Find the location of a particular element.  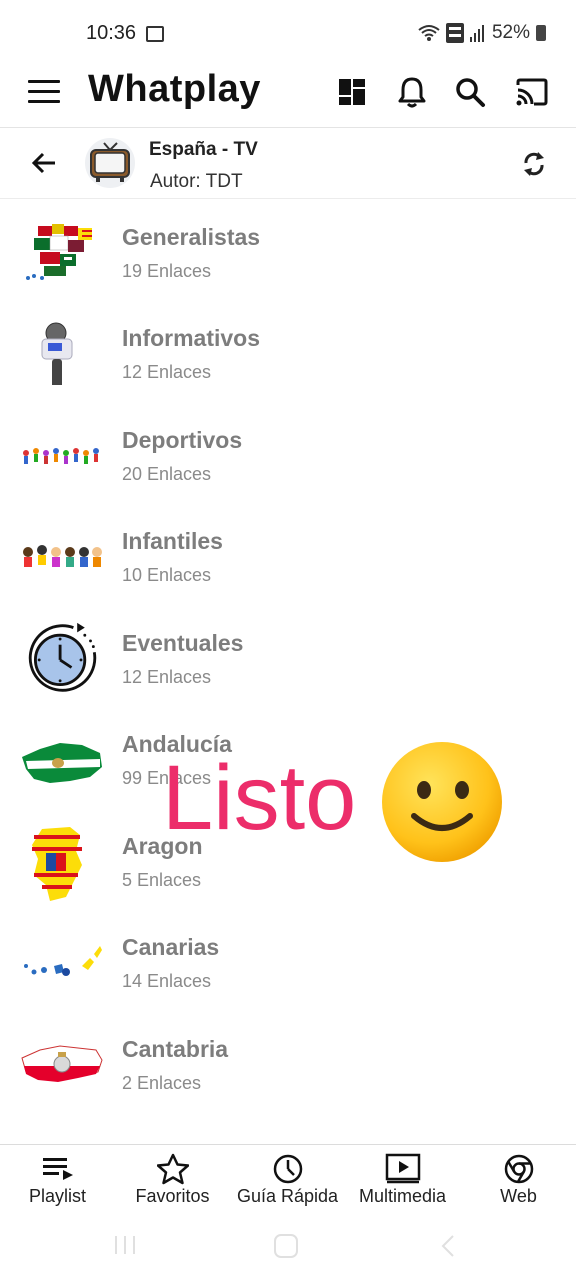

list-item-infantiles: Infantiles 10 Enlaces is located at coordinates (288, 554).